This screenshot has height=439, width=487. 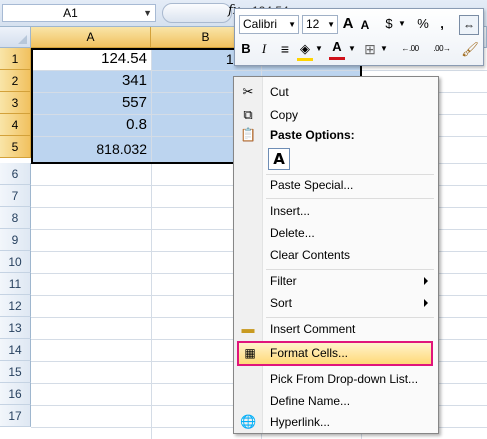 What do you see at coordinates (91, 37) in the screenshot?
I see `column-header-a: A` at bounding box center [91, 37].